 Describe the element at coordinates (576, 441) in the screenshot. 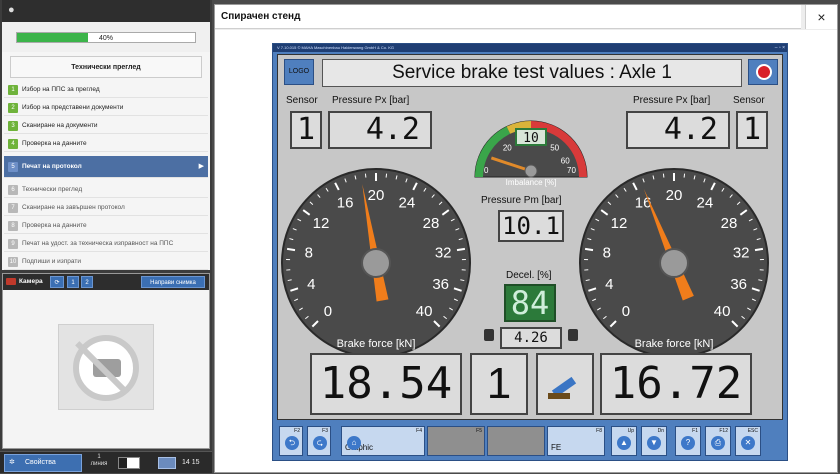

I see `fkey-f8-button: F8FE` at that location.